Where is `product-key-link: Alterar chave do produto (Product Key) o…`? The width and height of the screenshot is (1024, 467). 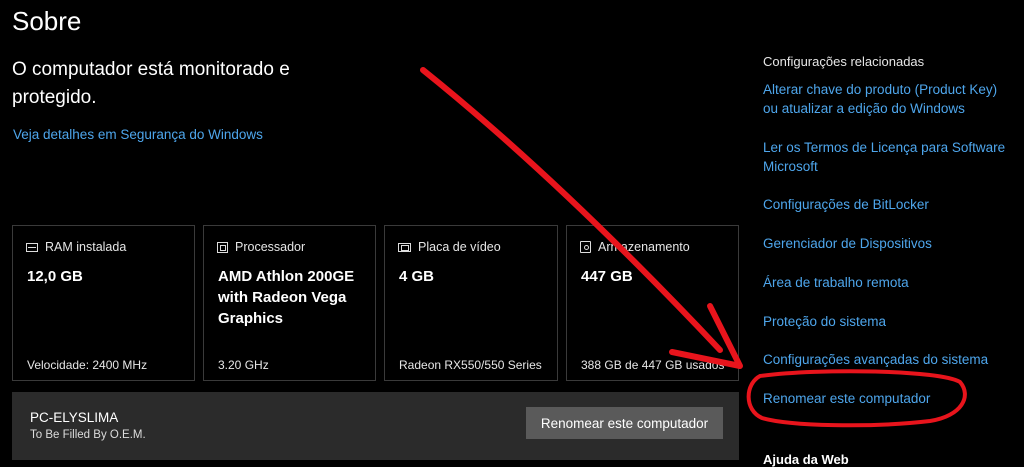
product-key-link: Alterar chave do produto (Product Key) o… is located at coordinates (888, 99).